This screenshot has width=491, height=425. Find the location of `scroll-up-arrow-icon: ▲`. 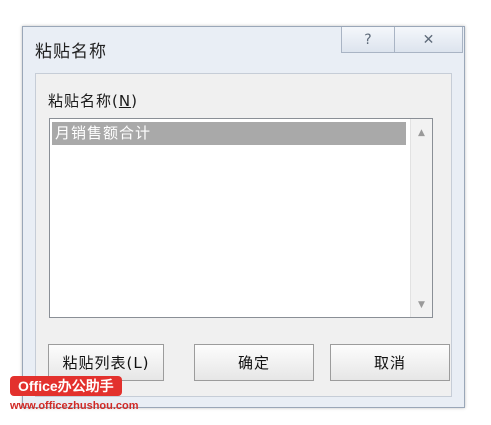

scroll-up-arrow-icon: ▲ is located at coordinates (421, 133).